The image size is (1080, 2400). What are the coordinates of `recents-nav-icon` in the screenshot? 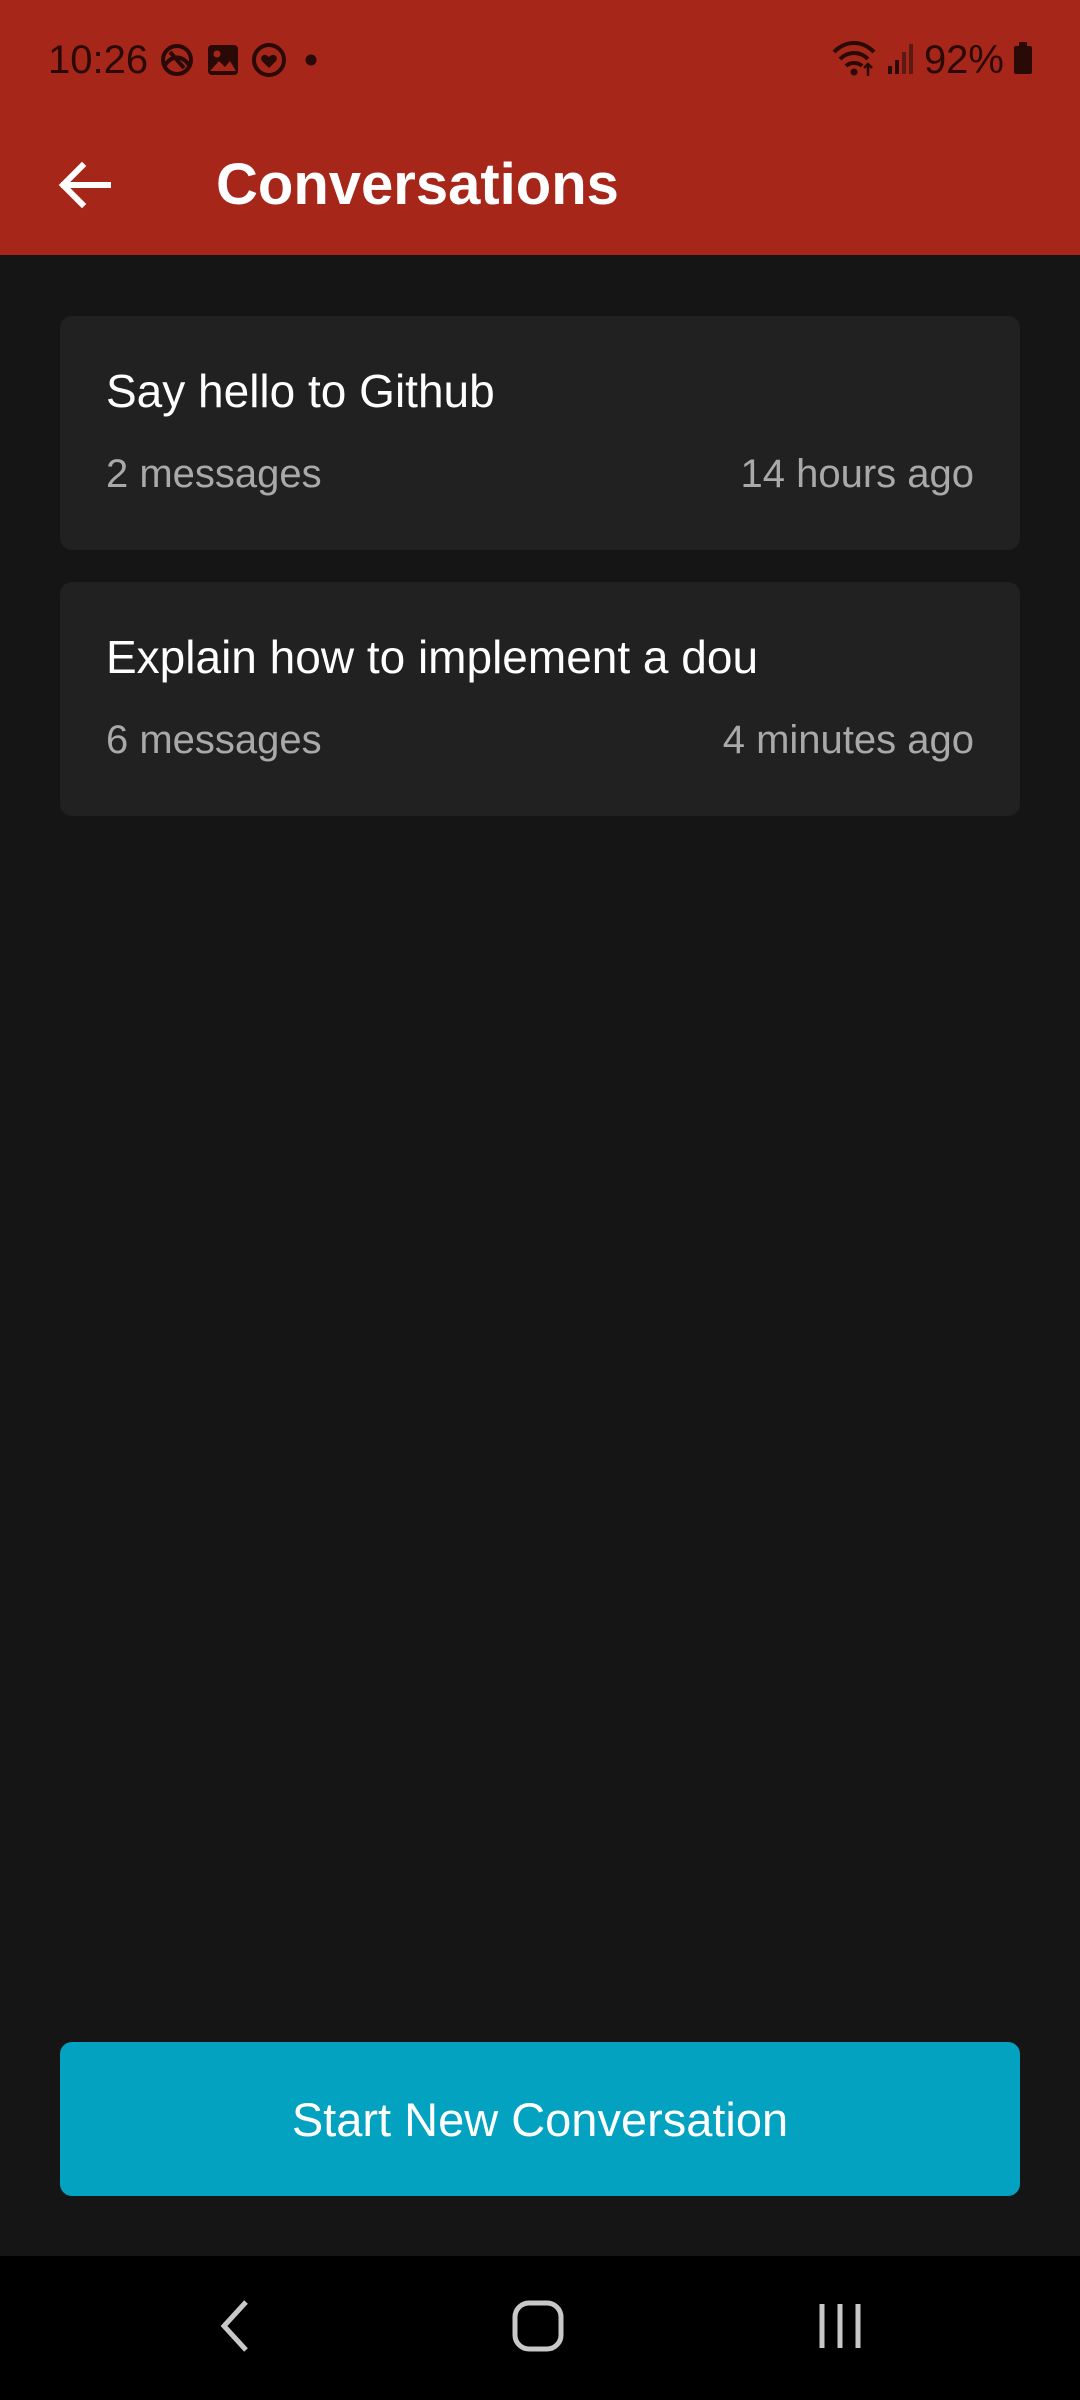 It's located at (840, 2328).